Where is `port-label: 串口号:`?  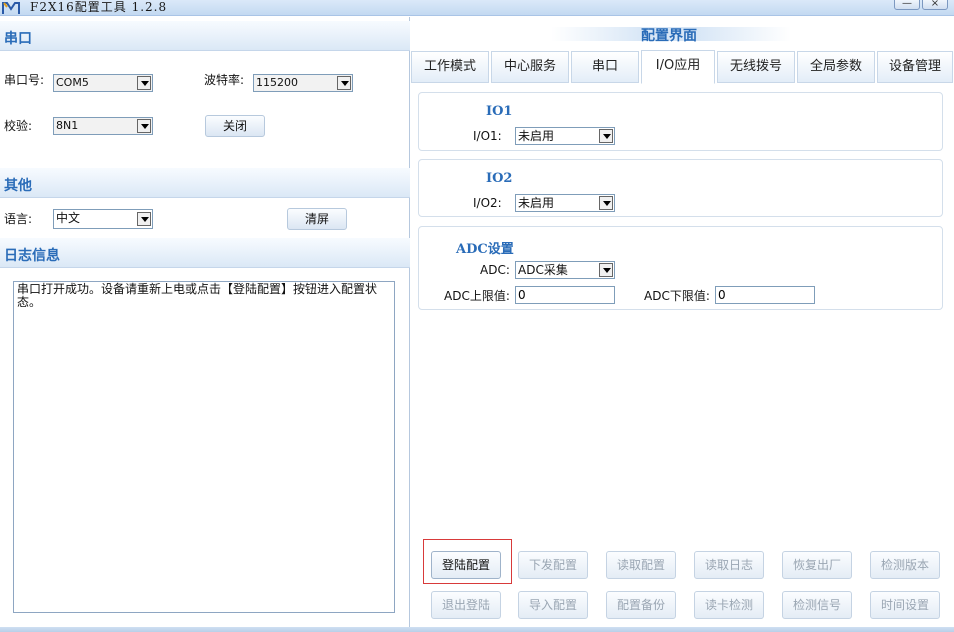 port-label: 串口号: is located at coordinates (24, 80).